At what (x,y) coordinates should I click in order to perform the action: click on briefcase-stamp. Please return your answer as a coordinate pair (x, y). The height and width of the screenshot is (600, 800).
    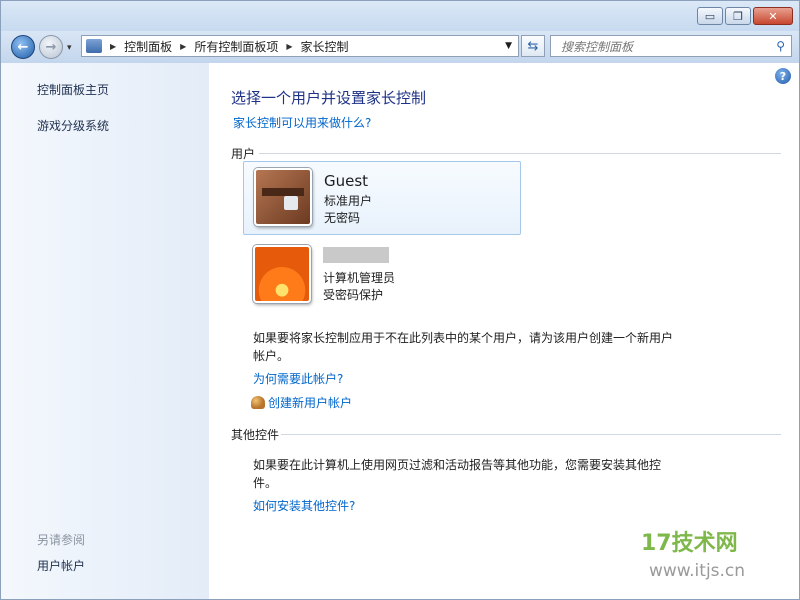
    Looking at the image, I should click on (291, 203).